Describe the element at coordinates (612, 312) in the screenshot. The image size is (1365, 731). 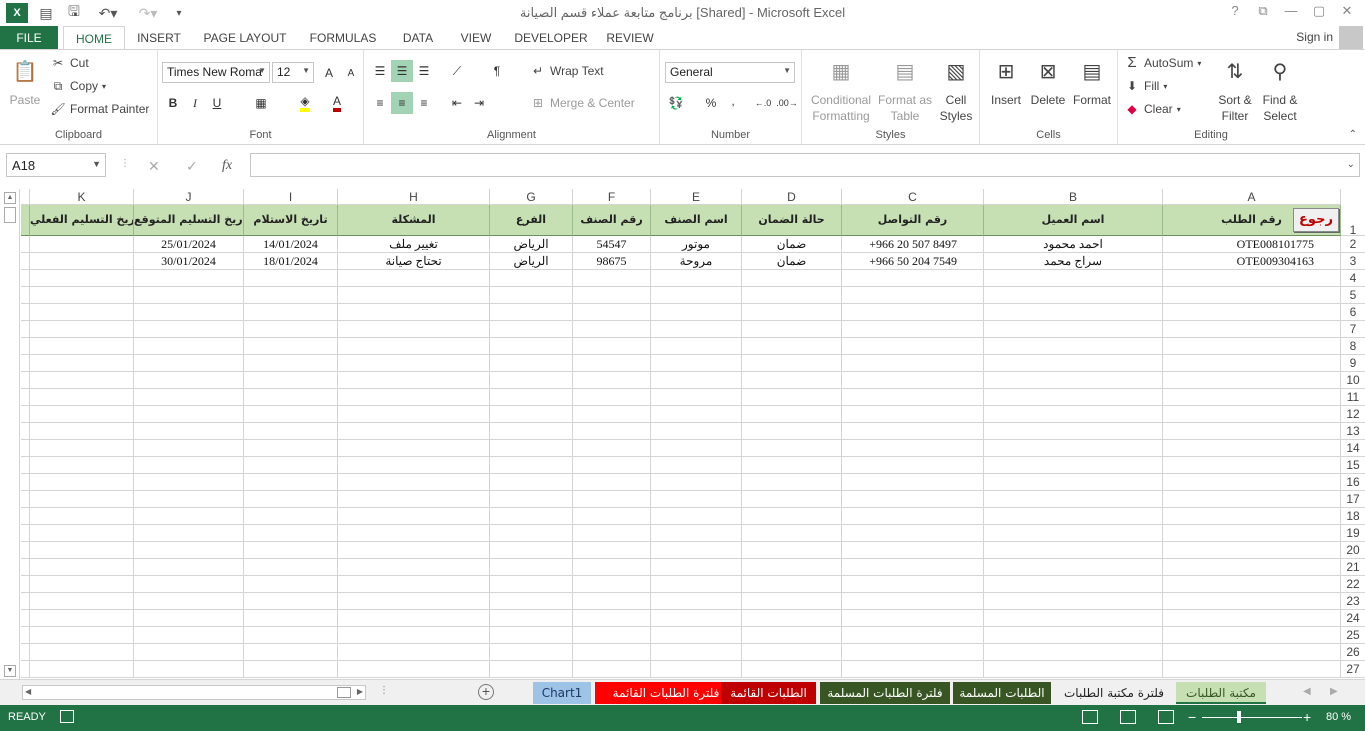
I see `cell-f6` at that location.